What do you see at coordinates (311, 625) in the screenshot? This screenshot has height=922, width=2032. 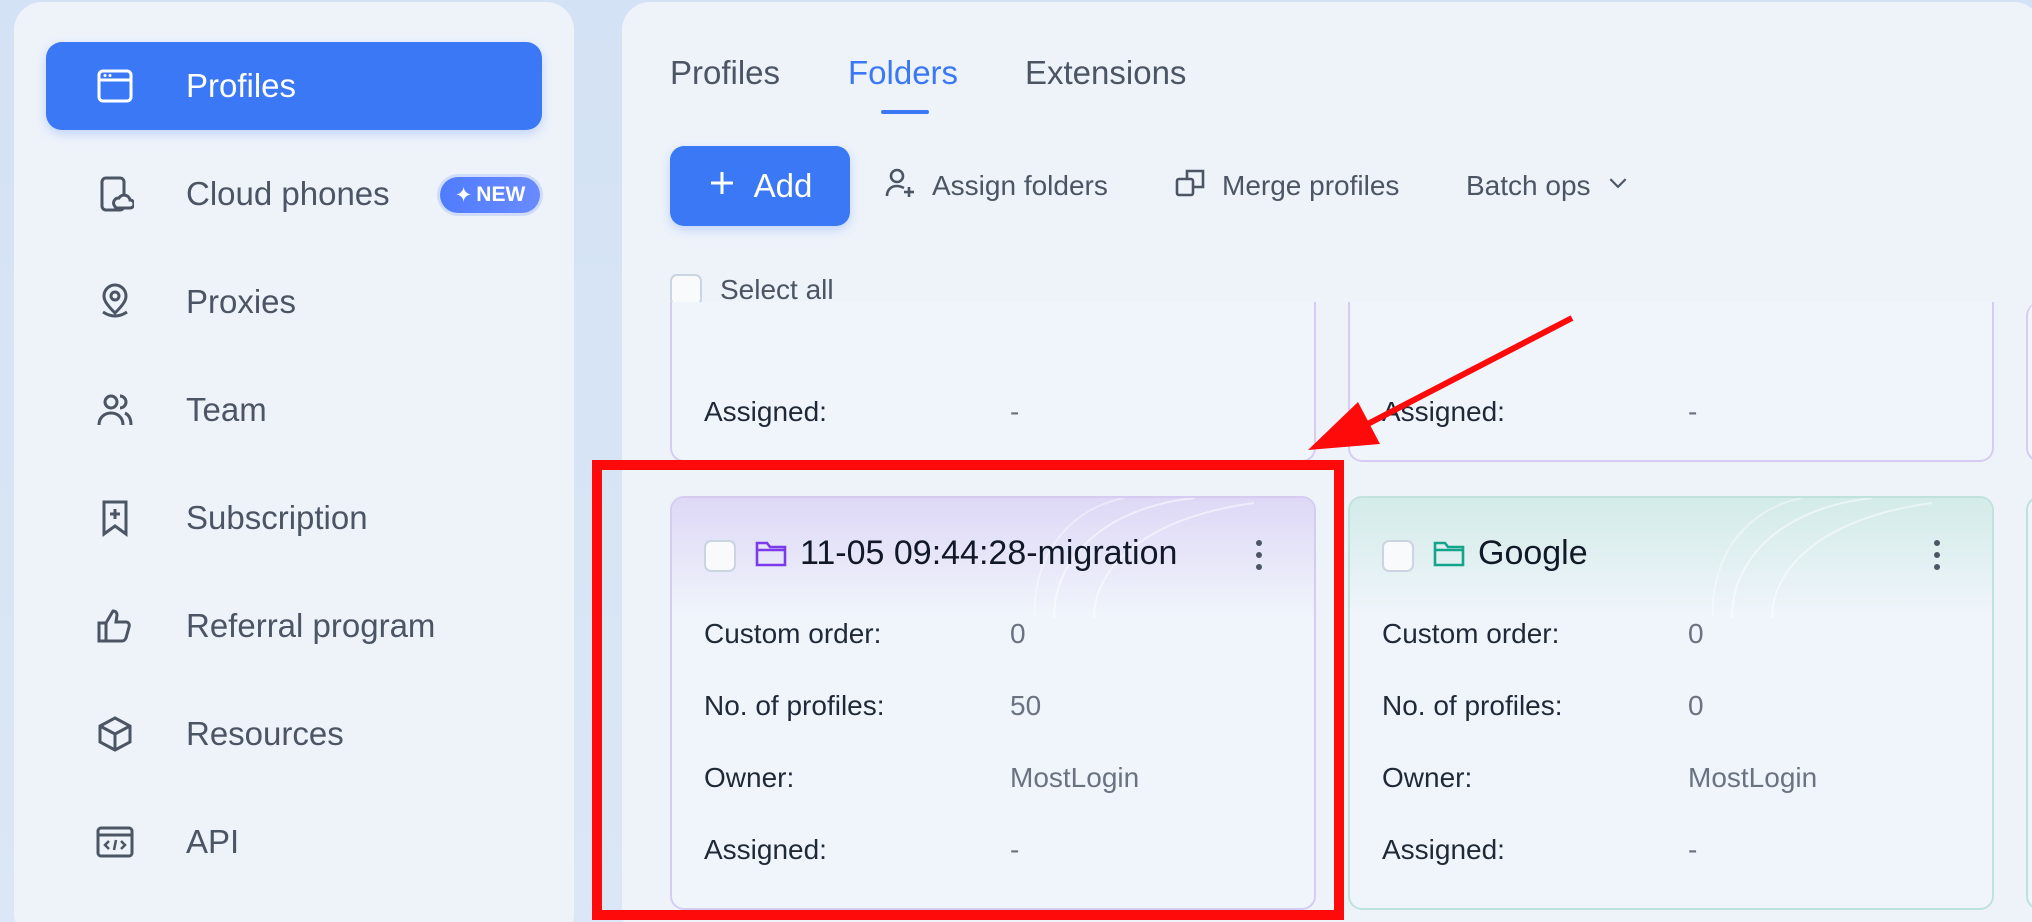 I see `sidebar-item-label: Referral program` at bounding box center [311, 625].